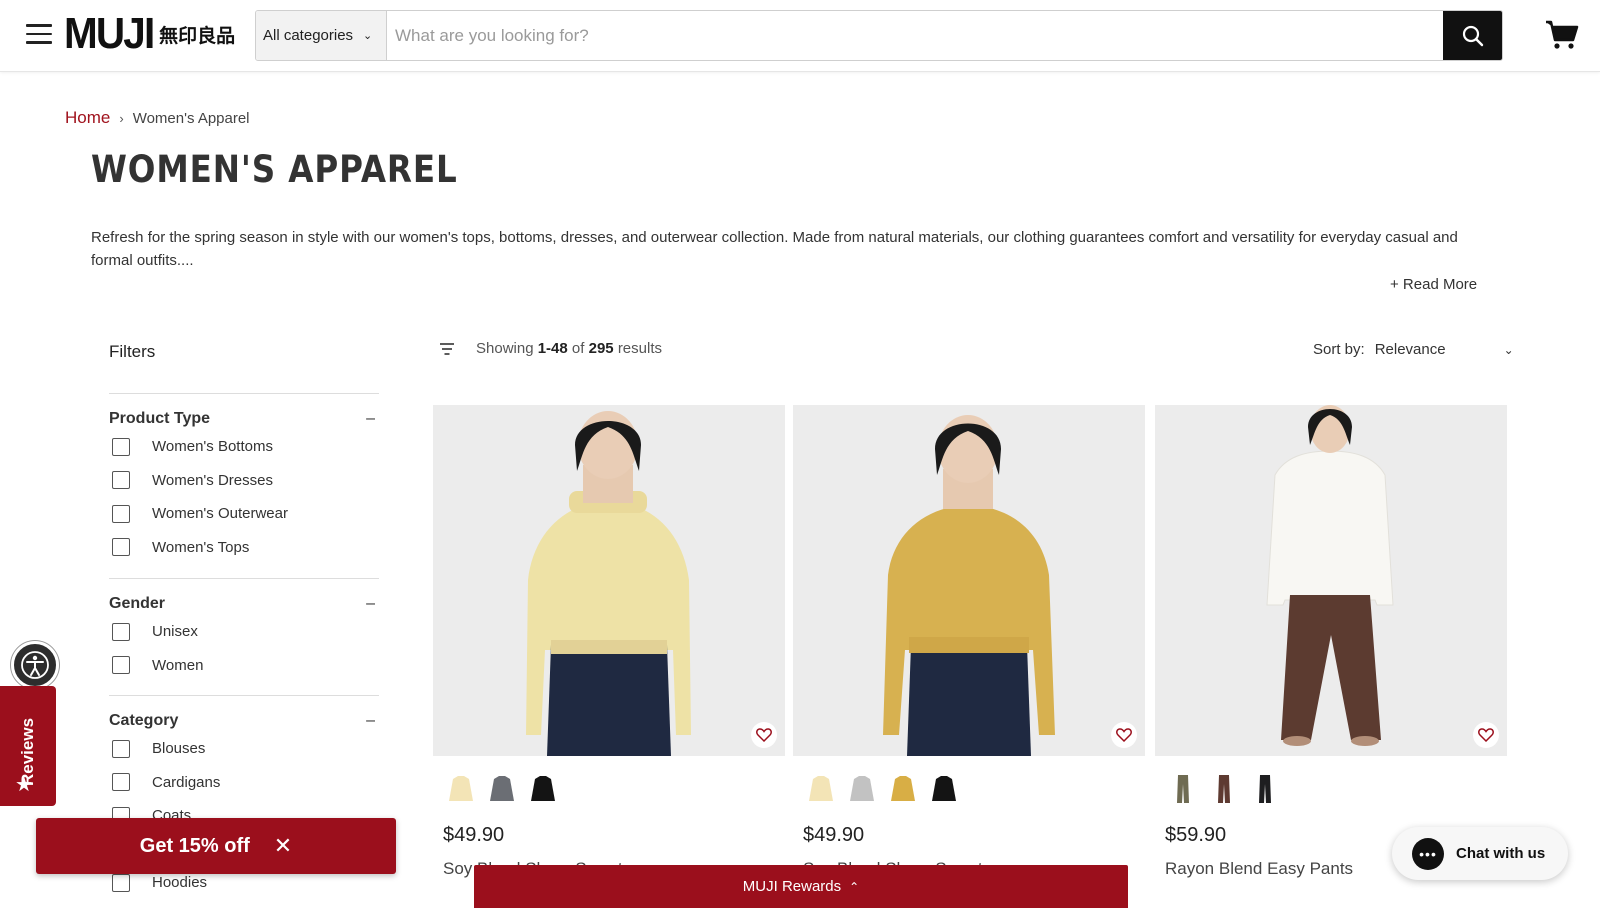 The width and height of the screenshot is (1600, 908). Describe the element at coordinates (639, 348) in the screenshot. I see `results-suffix: results` at that location.